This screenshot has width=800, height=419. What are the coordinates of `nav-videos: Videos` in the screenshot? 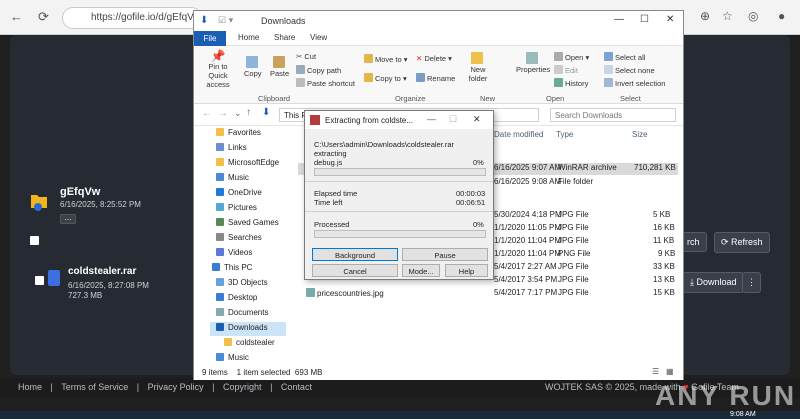 It's located at (234, 252).